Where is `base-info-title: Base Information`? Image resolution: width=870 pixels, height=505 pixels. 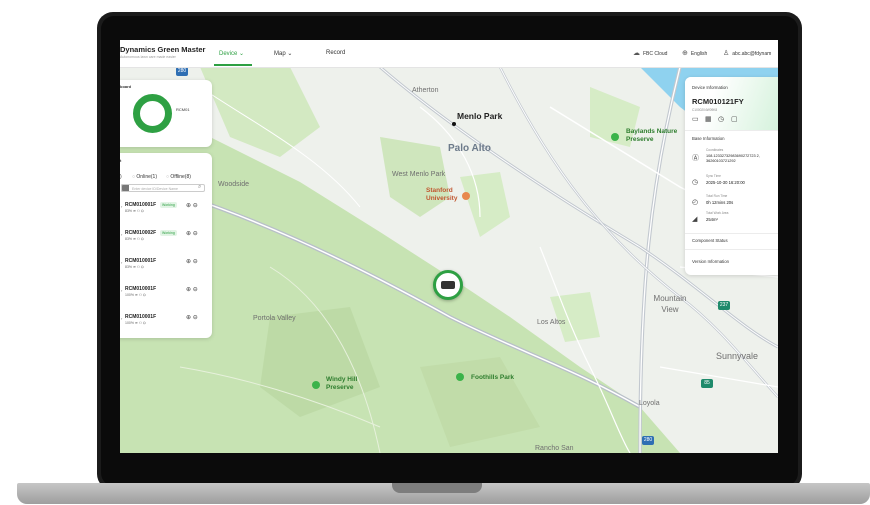 base-info-title: Base Information is located at coordinates (708, 138).